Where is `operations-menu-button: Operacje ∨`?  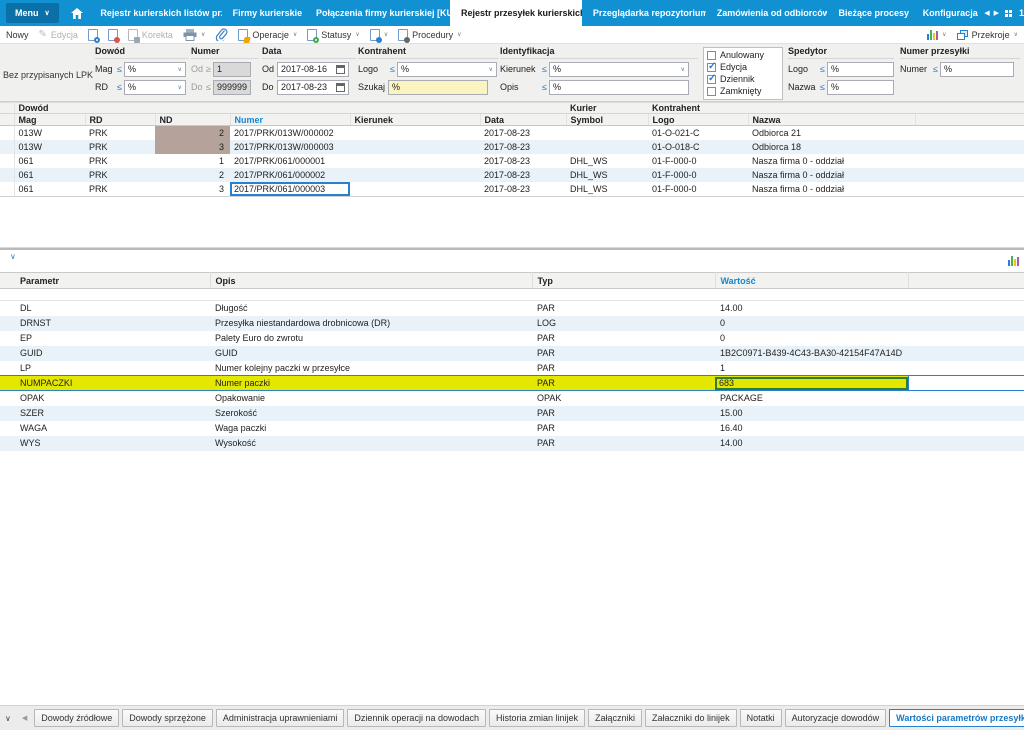 operations-menu-button: Operacje ∨ is located at coordinates (267, 35).